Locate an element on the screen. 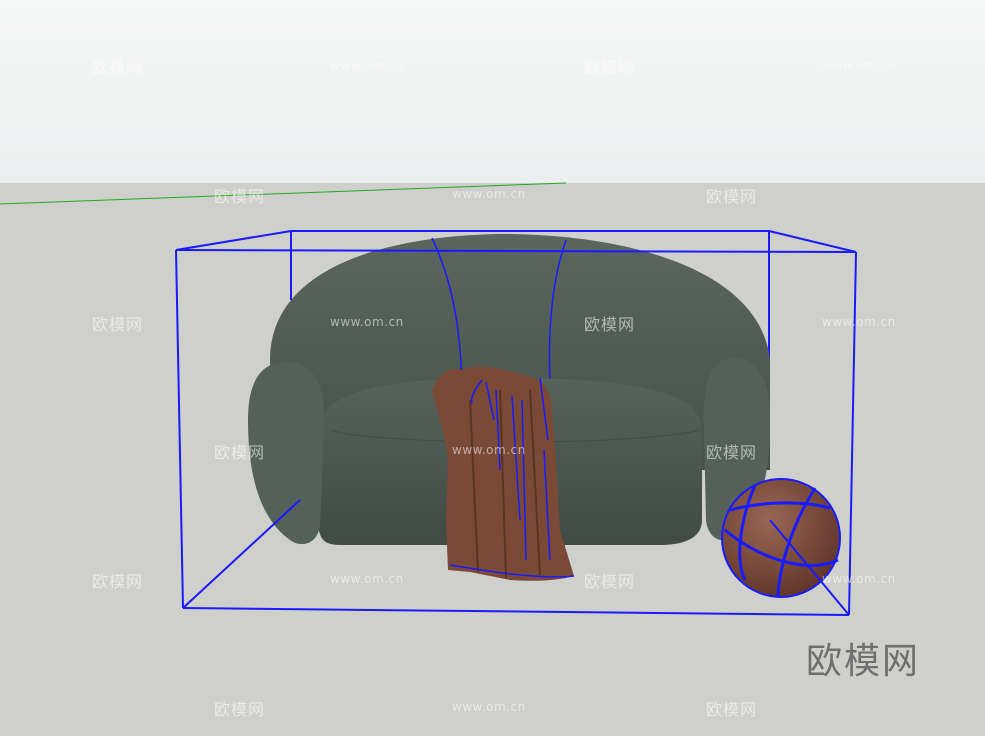 The image size is (985, 736). leather-ball is located at coordinates (781, 538).